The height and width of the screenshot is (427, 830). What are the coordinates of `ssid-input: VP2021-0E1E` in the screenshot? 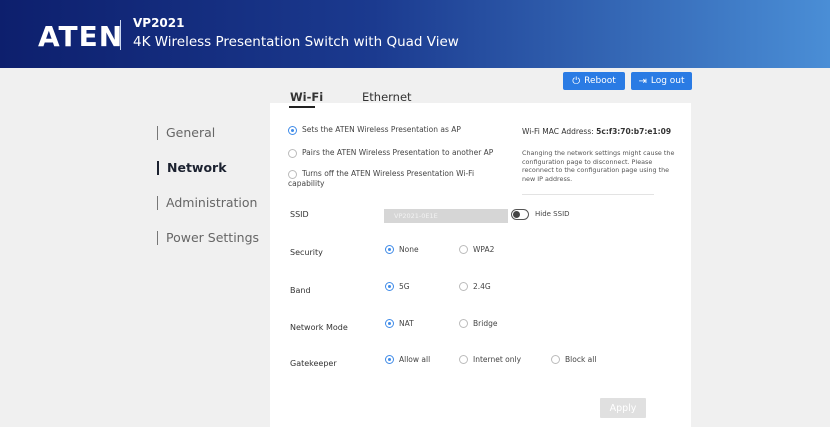 It's located at (446, 216).